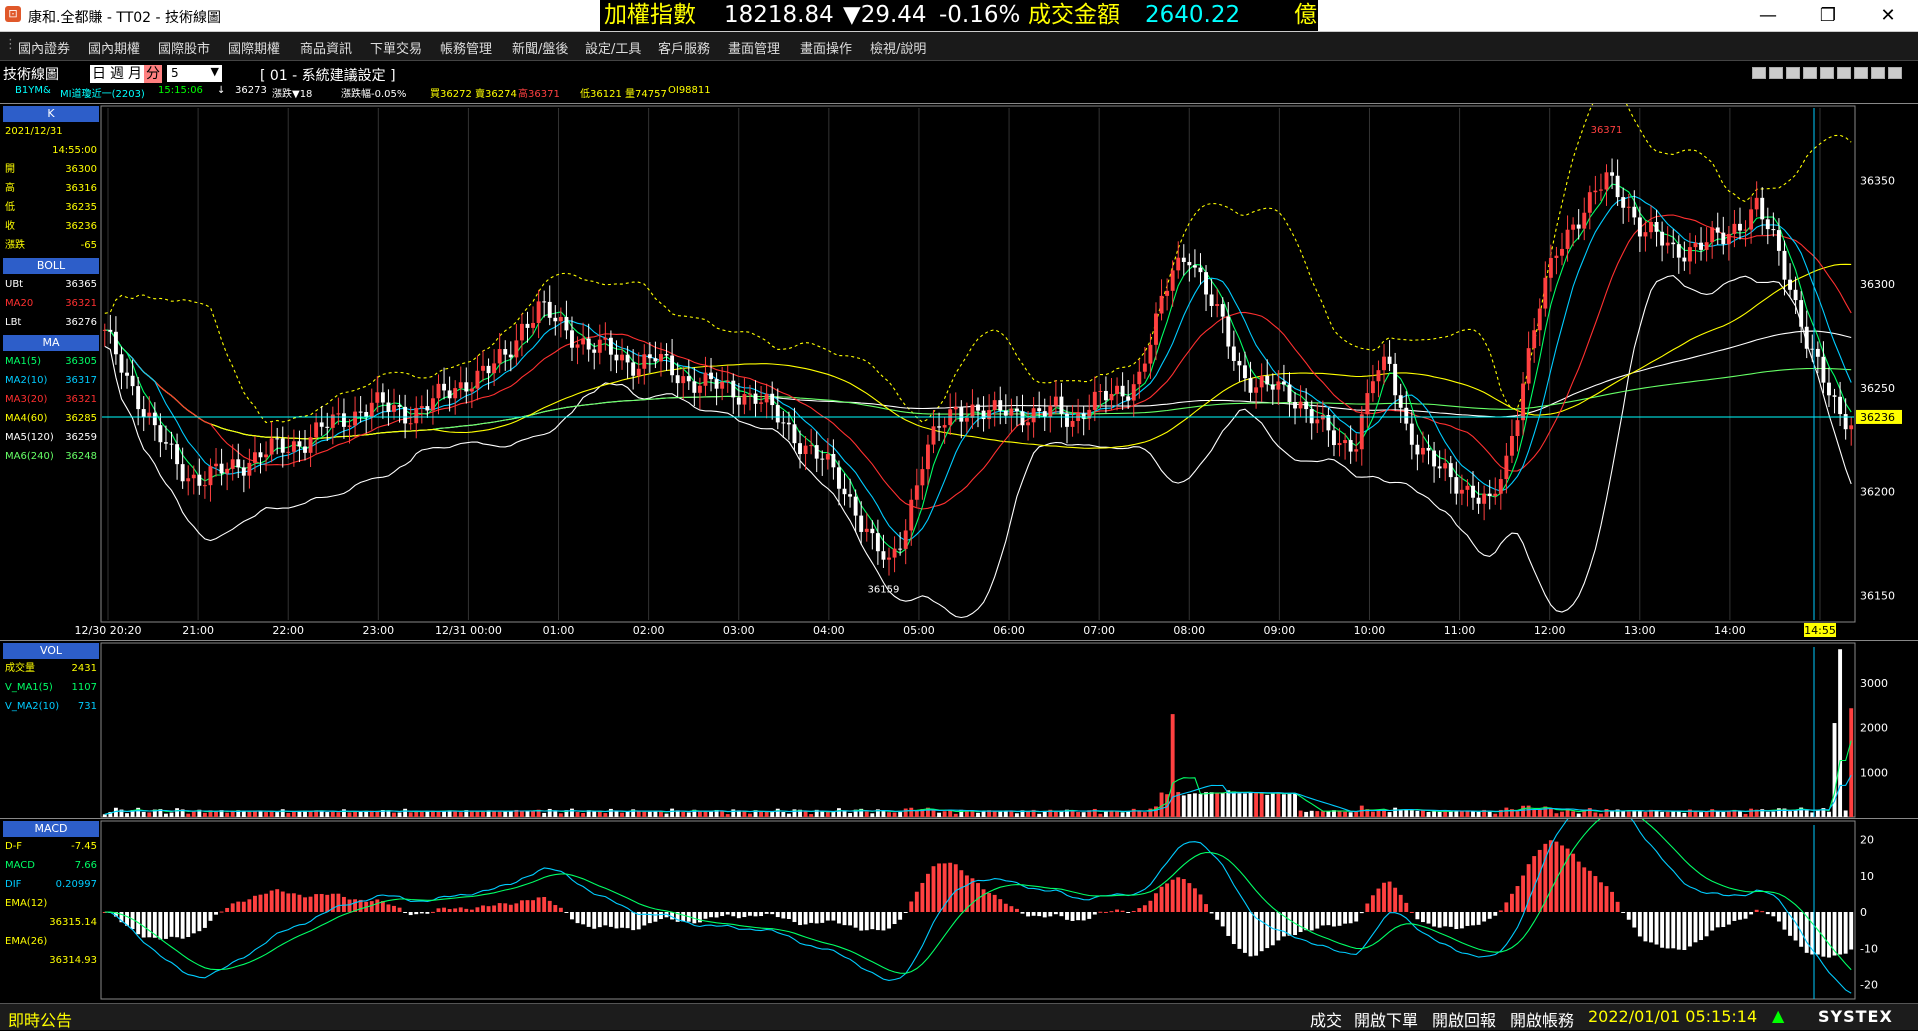  Describe the element at coordinates (194, 73) in the screenshot. I see `interval-select: 5 ▼` at that location.